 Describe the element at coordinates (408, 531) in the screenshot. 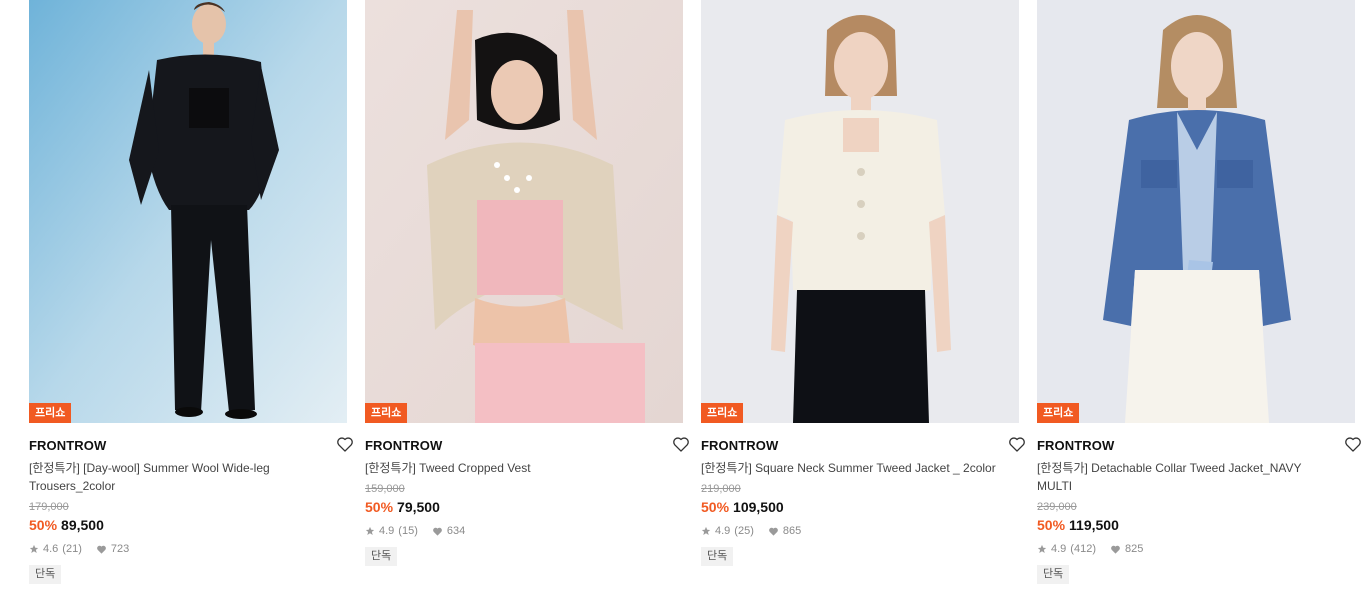

I see `review-count: (15)` at that location.